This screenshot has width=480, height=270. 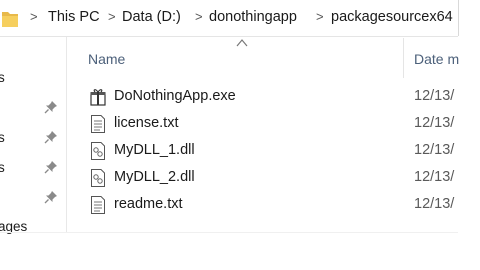 What do you see at coordinates (151, 17) in the screenshot?
I see `breadcrumb-data-drive: Data (D:)` at bounding box center [151, 17].